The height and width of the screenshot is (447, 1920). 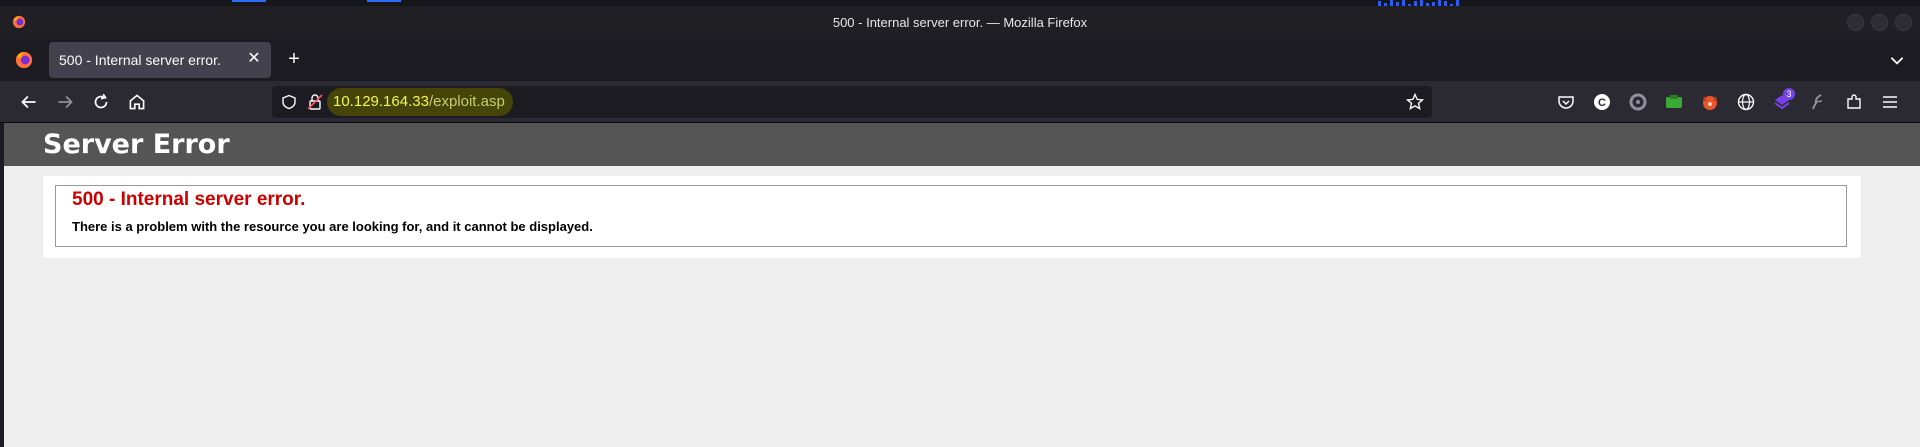 What do you see at coordinates (140, 60) in the screenshot?
I see `tab-label: 500 - Internal server error.` at bounding box center [140, 60].